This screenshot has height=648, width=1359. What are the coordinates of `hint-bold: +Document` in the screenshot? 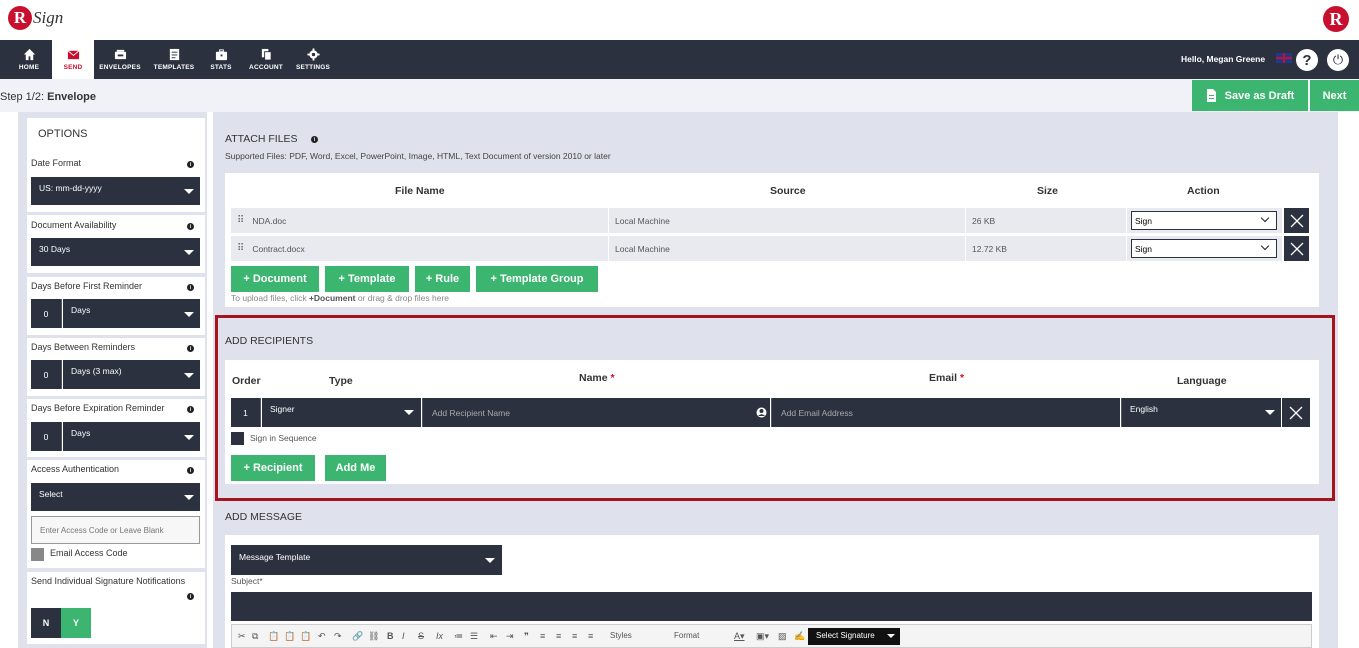 It's located at (332, 298).